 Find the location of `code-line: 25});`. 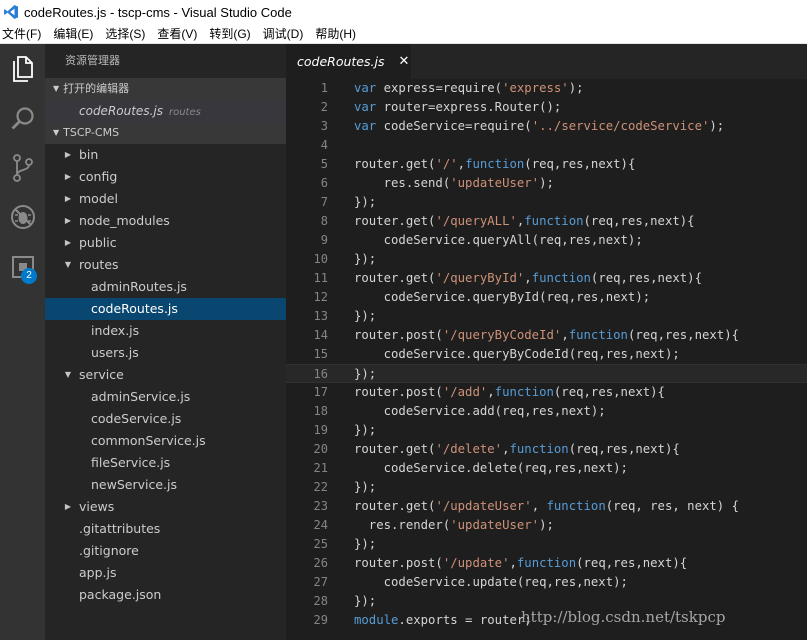

code-line: 25}); is located at coordinates (546, 544).